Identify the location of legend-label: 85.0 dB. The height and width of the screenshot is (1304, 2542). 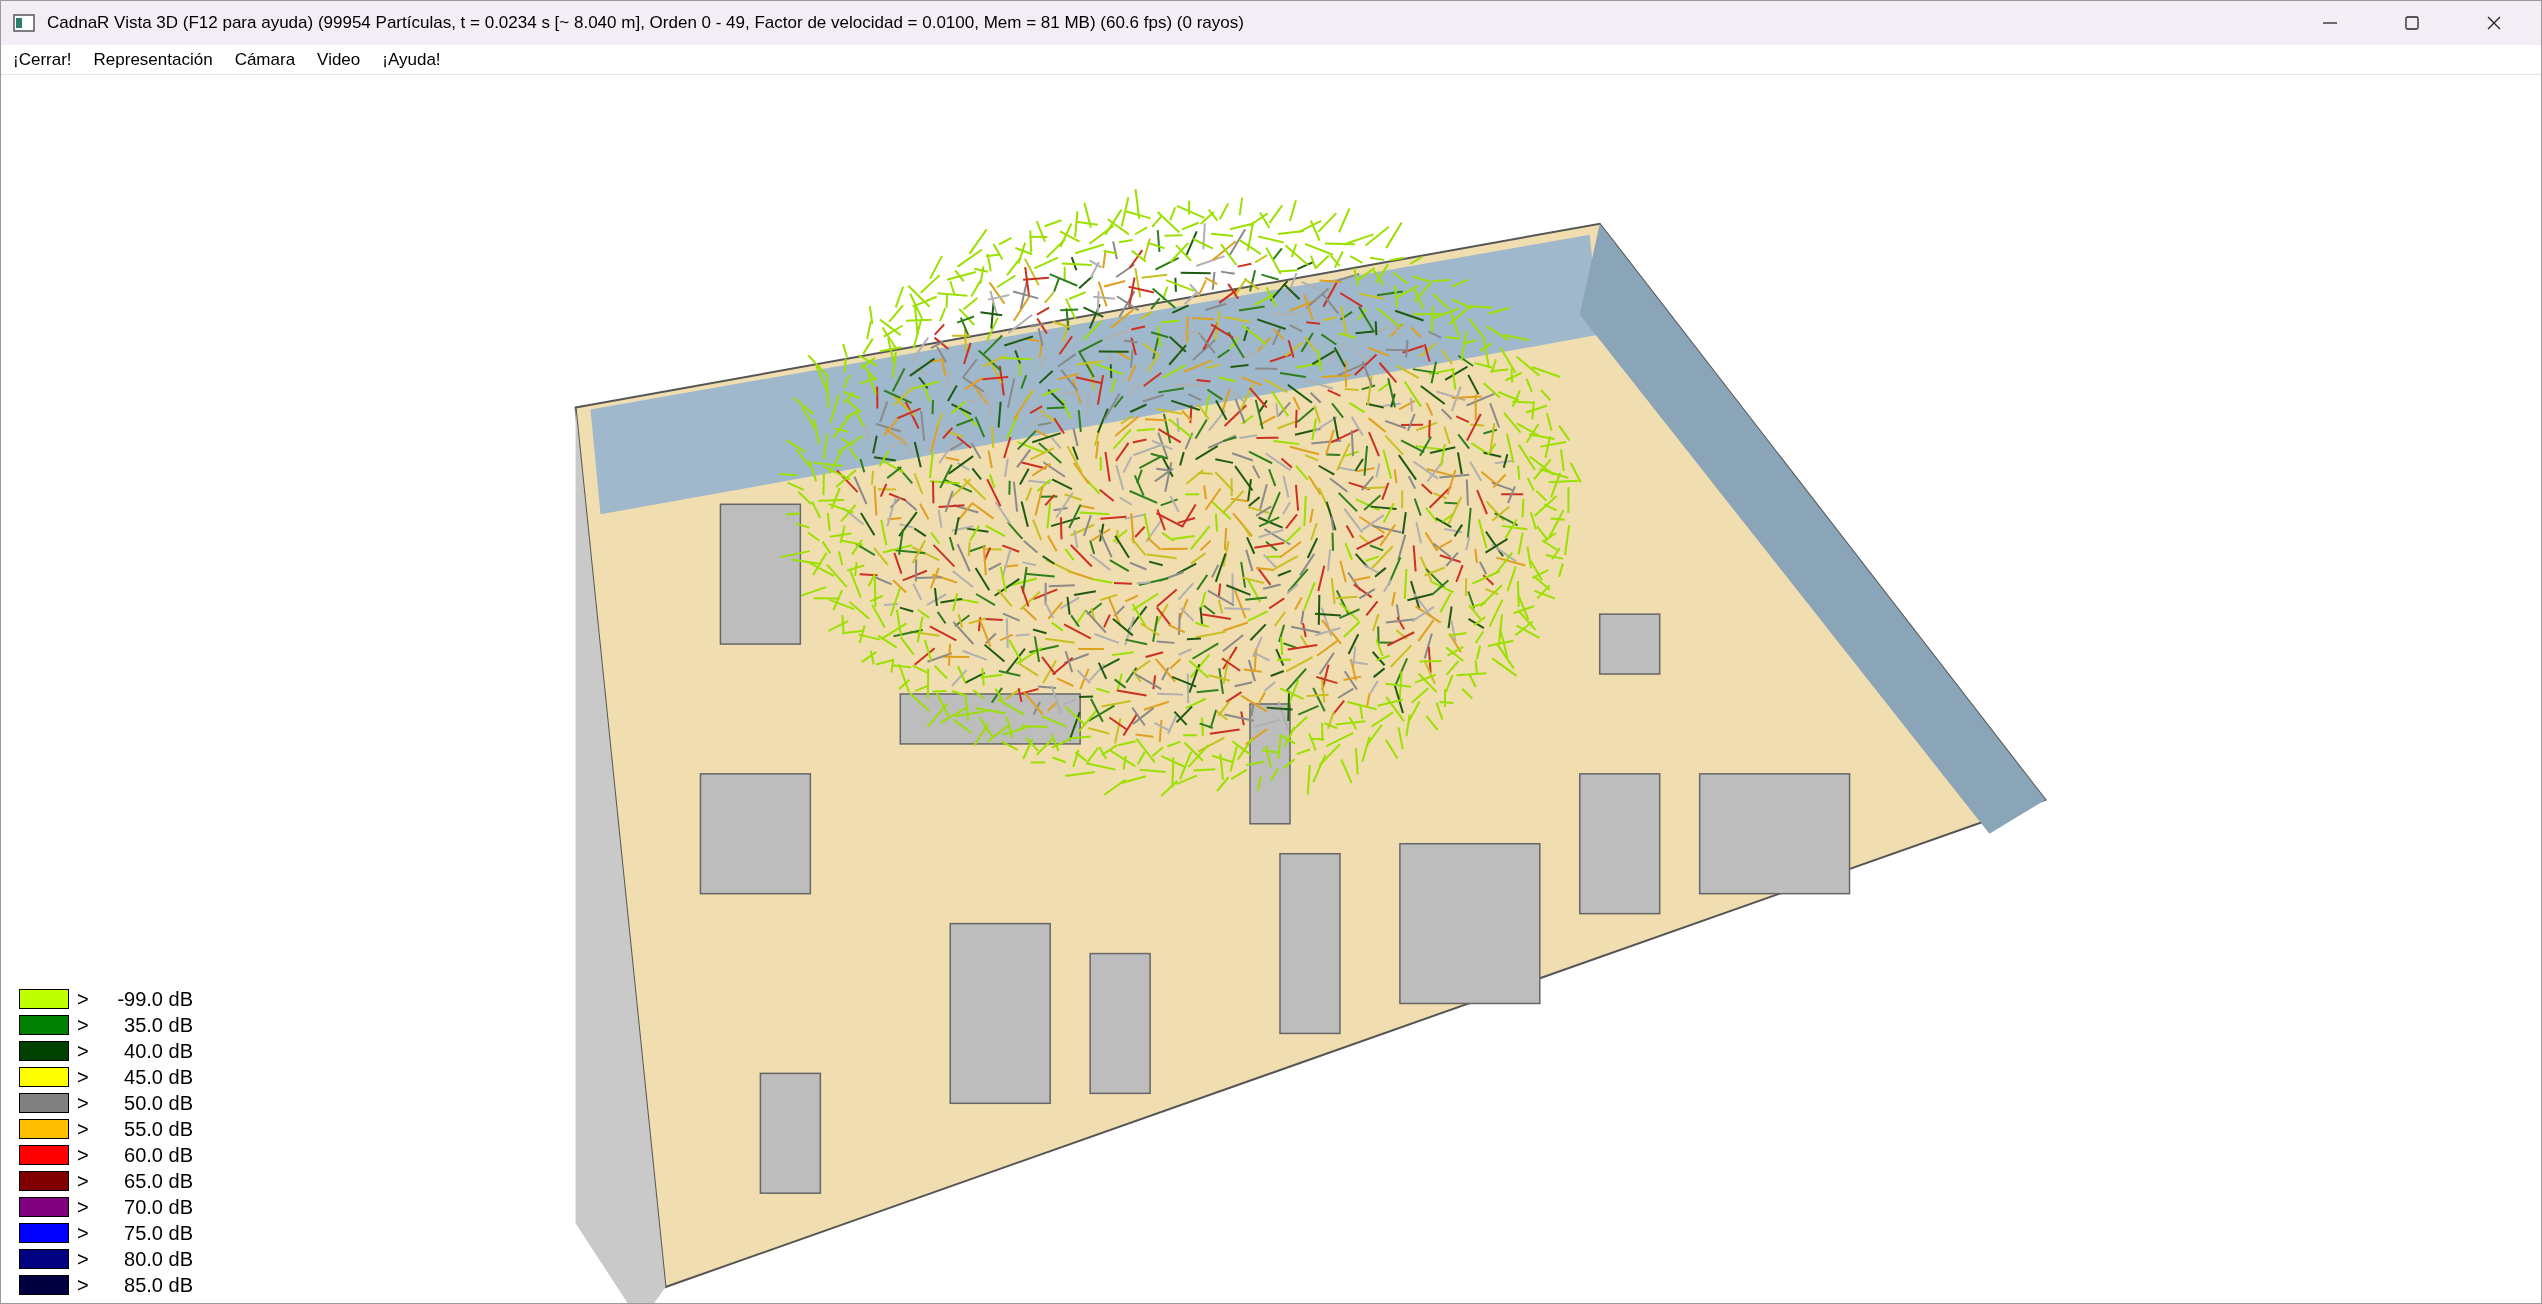
(158, 1285).